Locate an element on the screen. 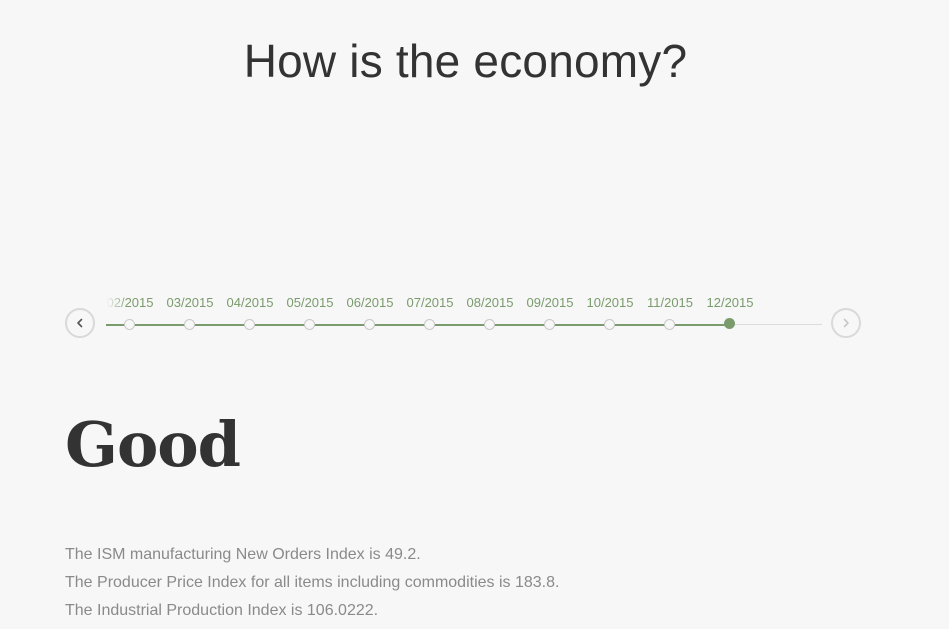 This screenshot has width=949, height=629. timeline-event-label: 04/2015 is located at coordinates (250, 302).